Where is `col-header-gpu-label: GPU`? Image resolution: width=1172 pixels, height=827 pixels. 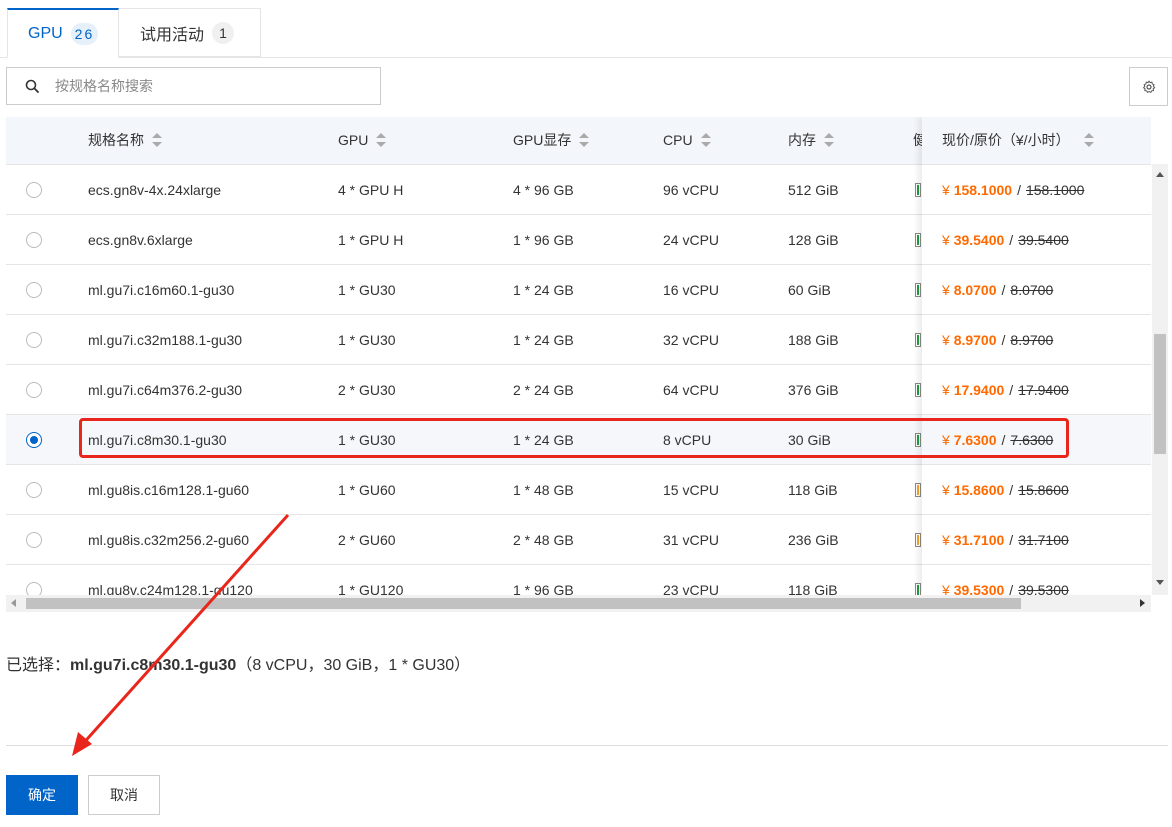 col-header-gpu-label: GPU is located at coordinates (353, 140).